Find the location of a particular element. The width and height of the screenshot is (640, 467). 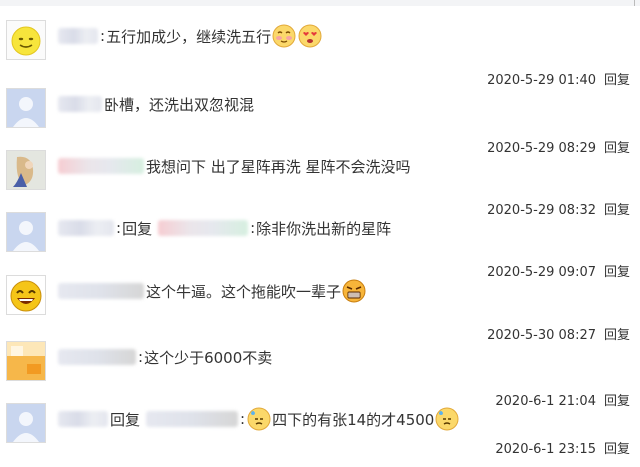

comment-text: 四下的有张14的才4500 is located at coordinates (353, 419).